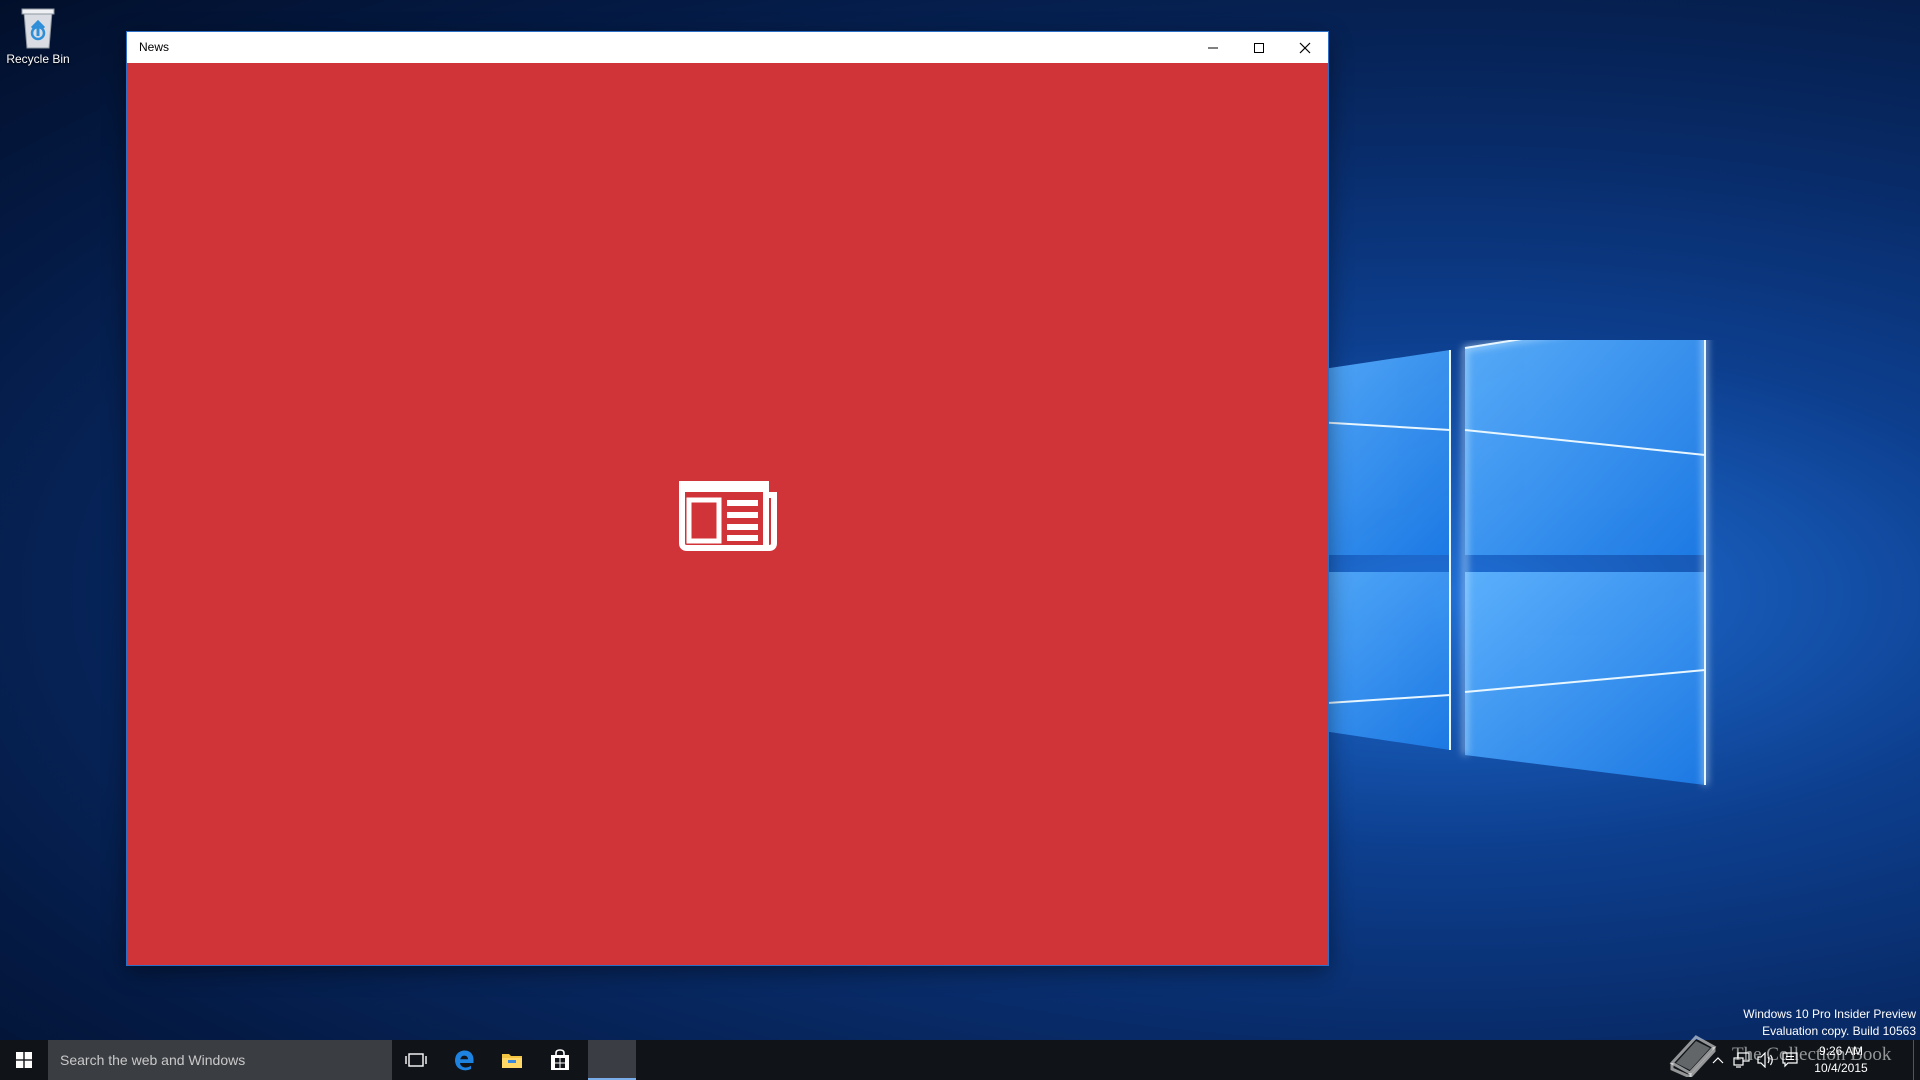  What do you see at coordinates (153, 1060) in the screenshot?
I see `search-placeholder: Search the web and Windows` at bounding box center [153, 1060].